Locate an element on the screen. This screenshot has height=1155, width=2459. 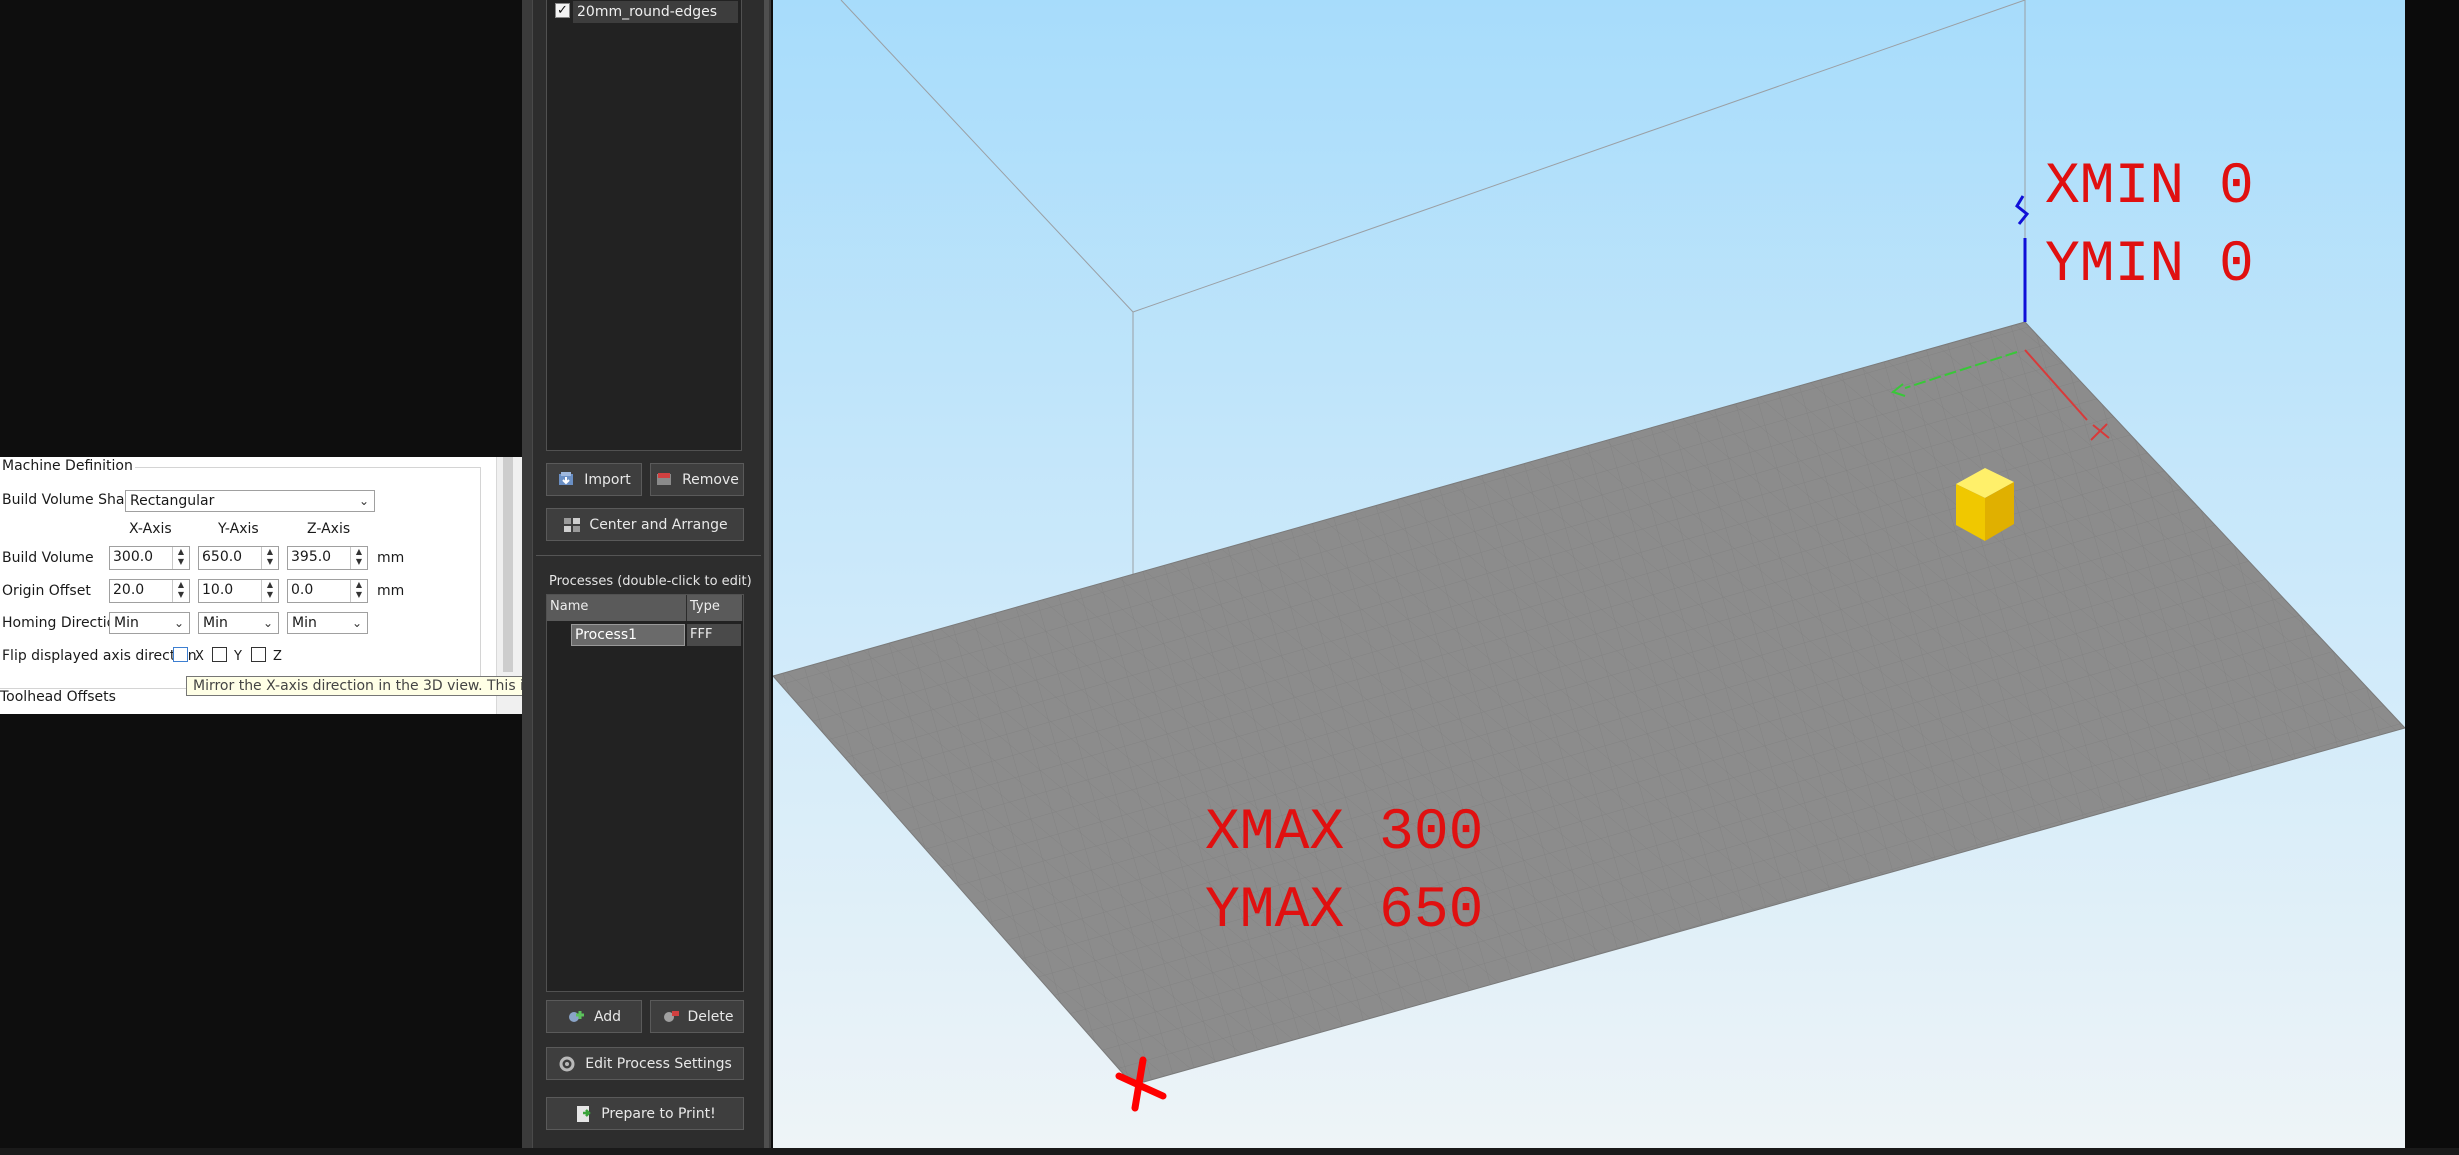
build-volume-unit: mm is located at coordinates (391, 558).